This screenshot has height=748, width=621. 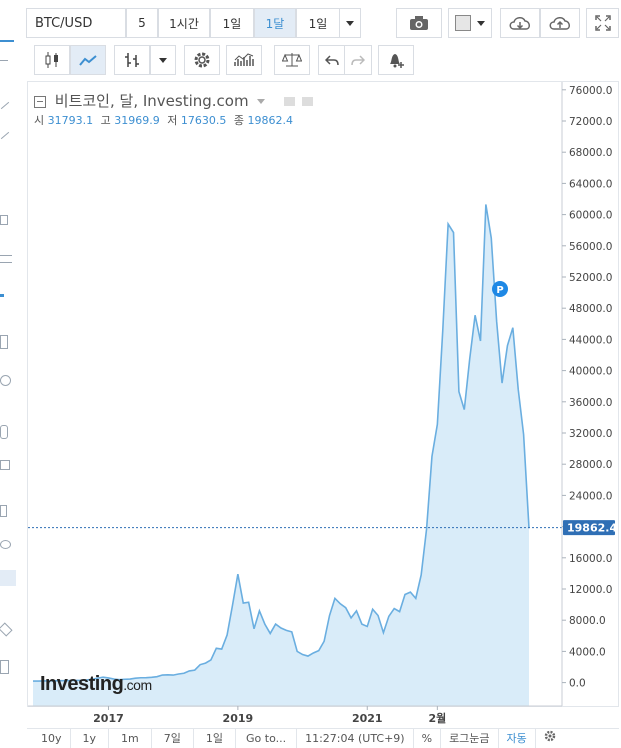 I want to click on auto-scale-button: 자동, so click(x=517, y=738).